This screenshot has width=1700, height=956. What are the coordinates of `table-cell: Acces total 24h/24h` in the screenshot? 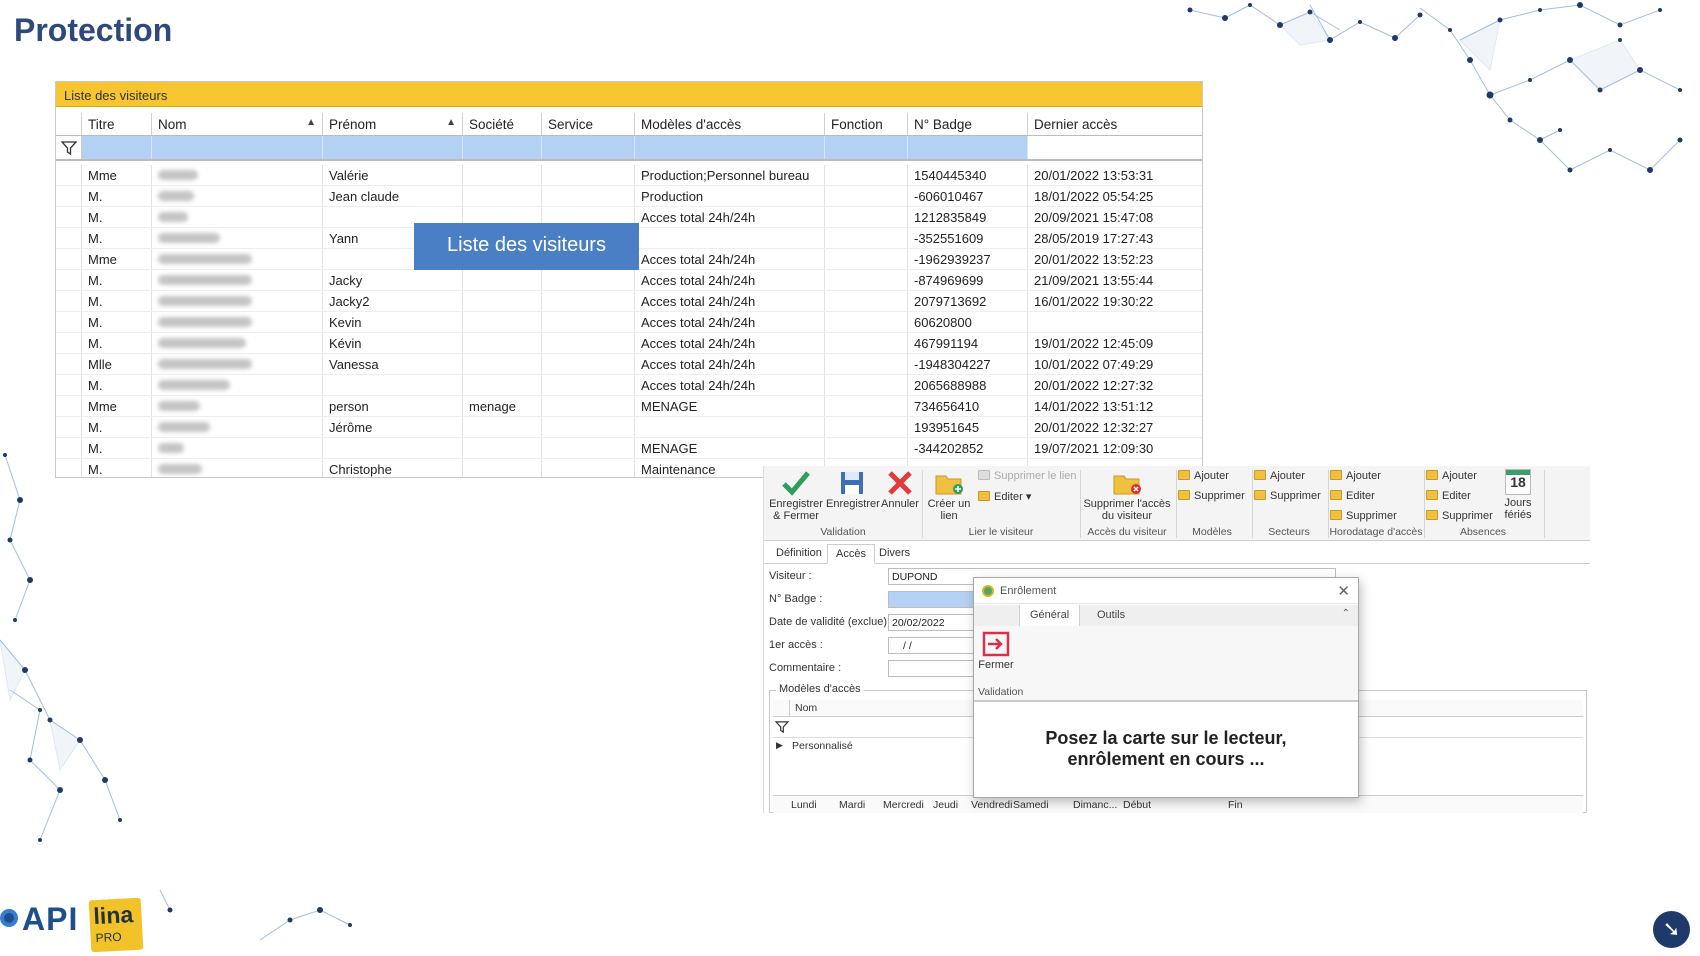 It's located at (730, 322).